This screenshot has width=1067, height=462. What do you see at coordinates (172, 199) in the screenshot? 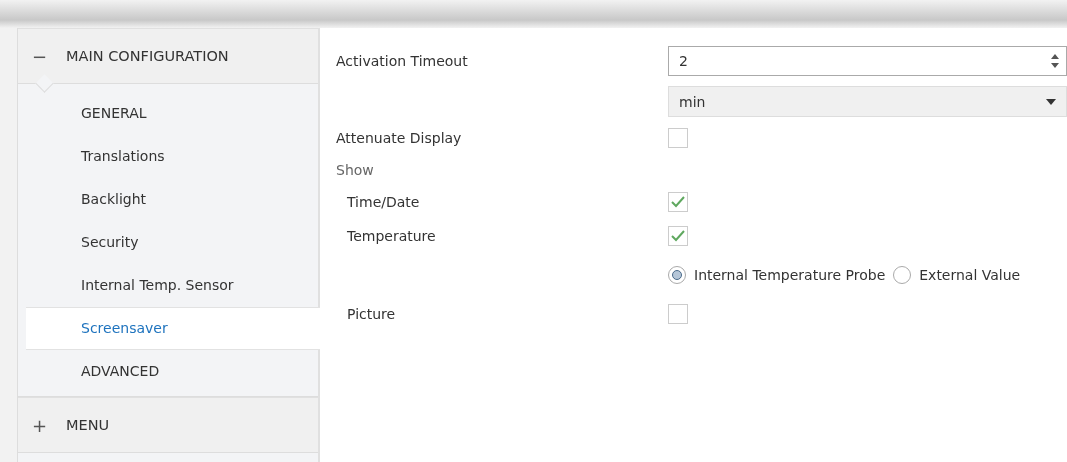
I see `sidebar-item: Backlight` at bounding box center [172, 199].